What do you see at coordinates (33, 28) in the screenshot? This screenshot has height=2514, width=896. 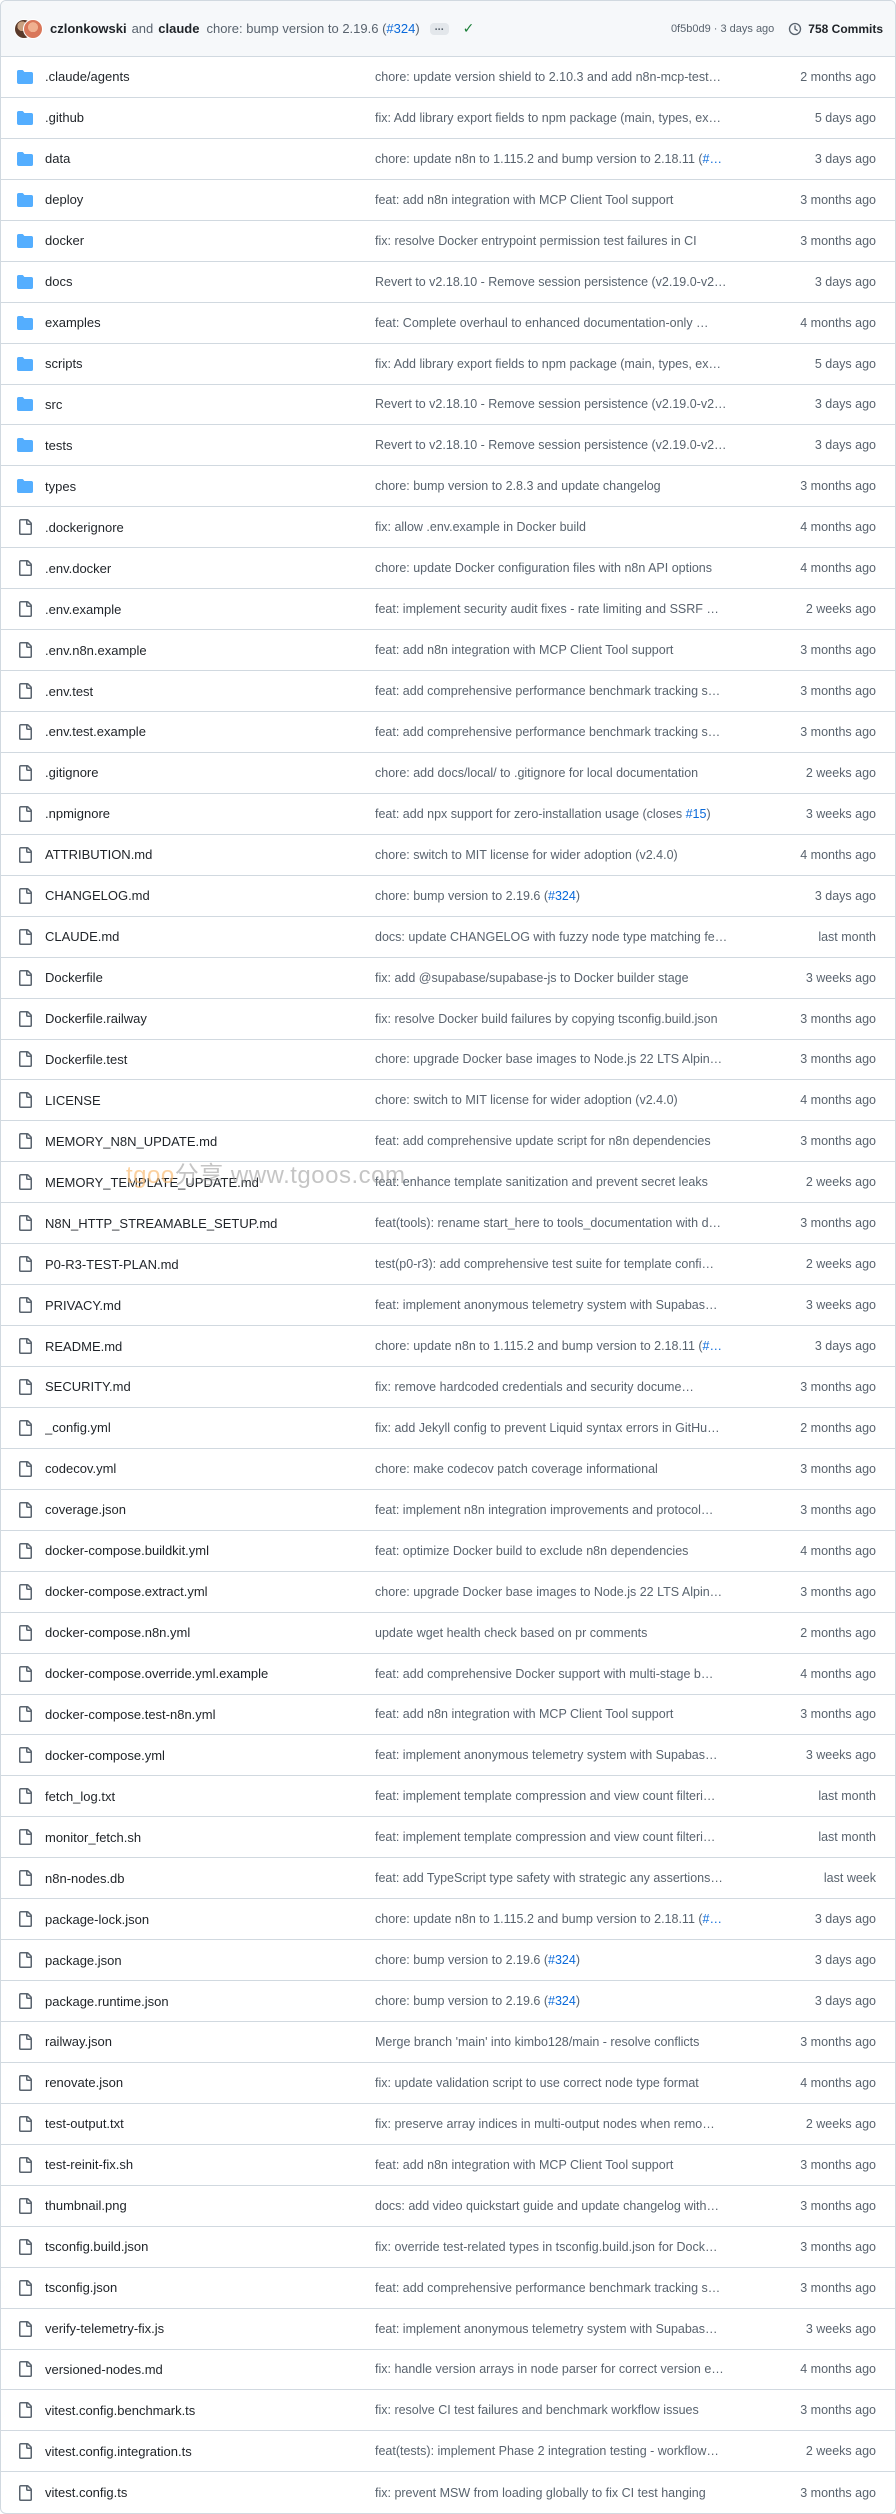 I see `avatar` at bounding box center [33, 28].